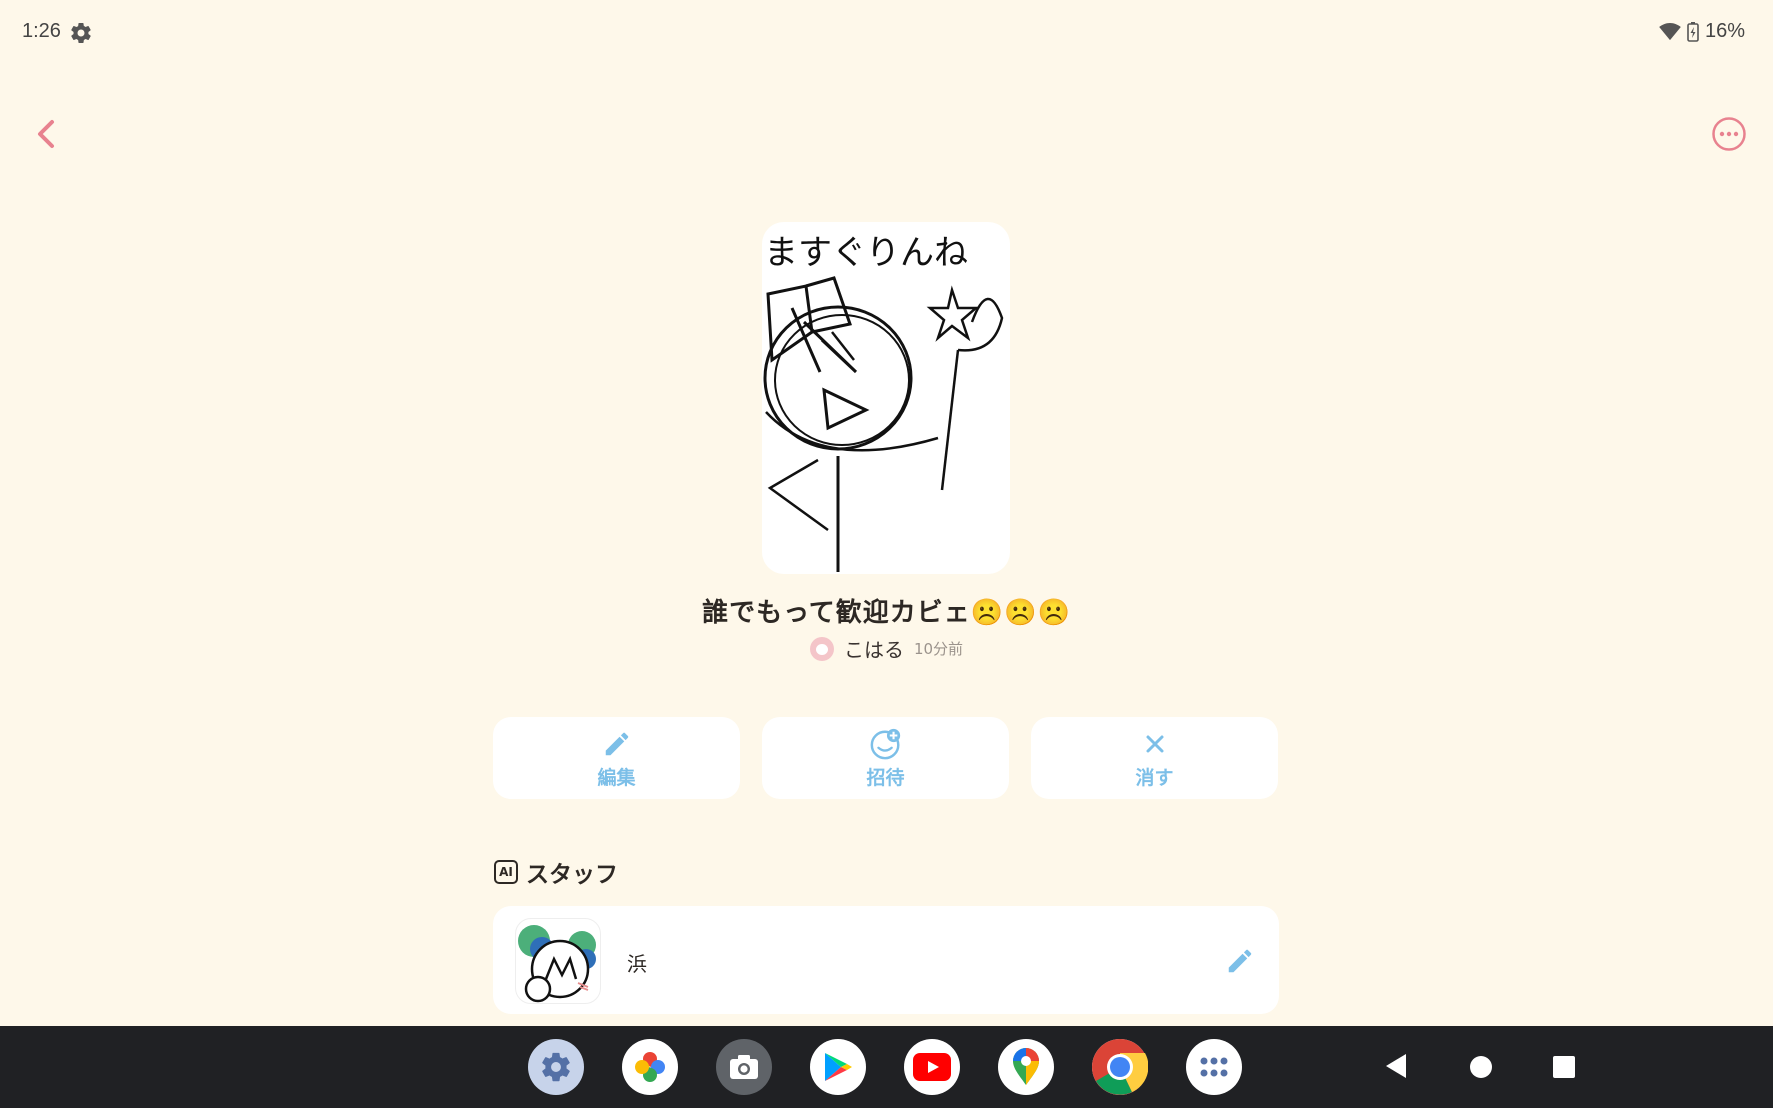  Describe the element at coordinates (932, 1067) in the screenshot. I see `youtube-app-icon` at that location.